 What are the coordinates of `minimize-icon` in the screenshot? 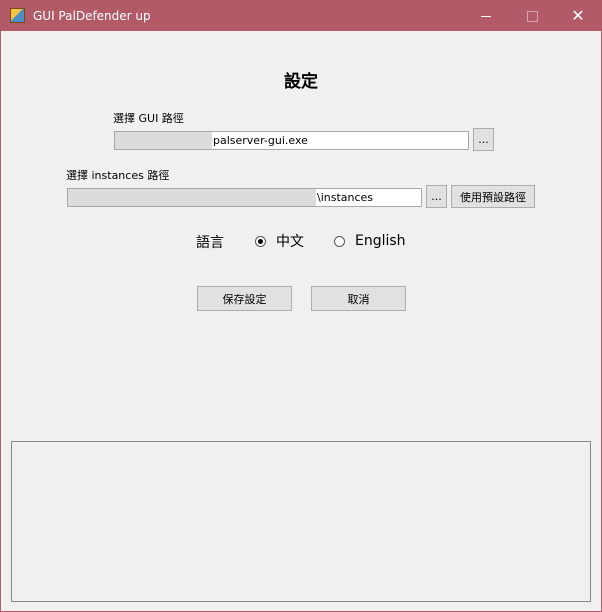 It's located at (486, 16).